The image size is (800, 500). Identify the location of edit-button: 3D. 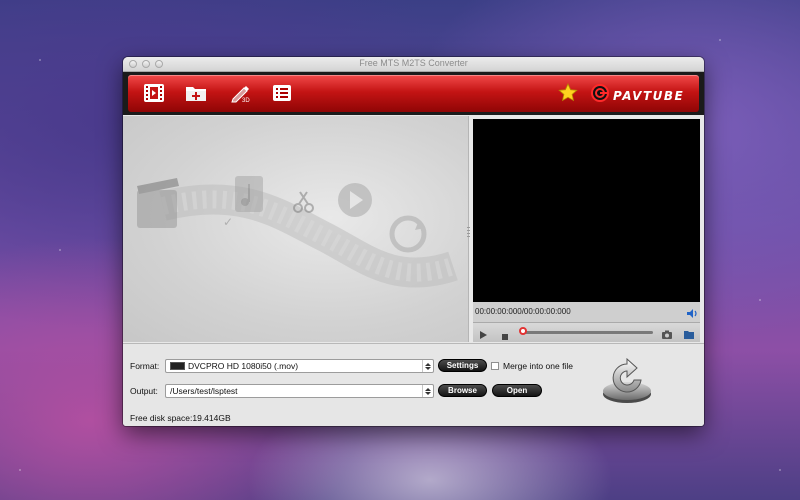
(240, 93).